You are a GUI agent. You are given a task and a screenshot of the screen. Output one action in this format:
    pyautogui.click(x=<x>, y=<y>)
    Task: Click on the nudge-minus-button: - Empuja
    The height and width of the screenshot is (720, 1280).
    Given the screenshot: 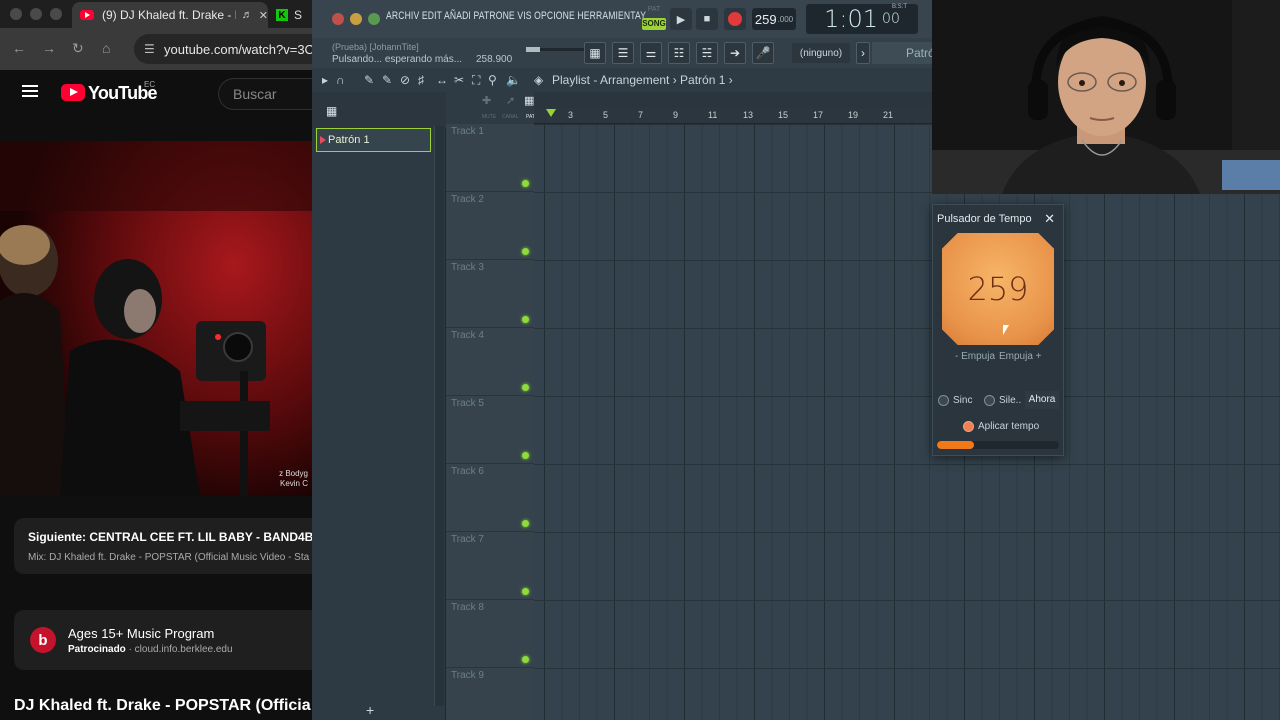 What is the action you would take?
    pyautogui.click(x=975, y=356)
    